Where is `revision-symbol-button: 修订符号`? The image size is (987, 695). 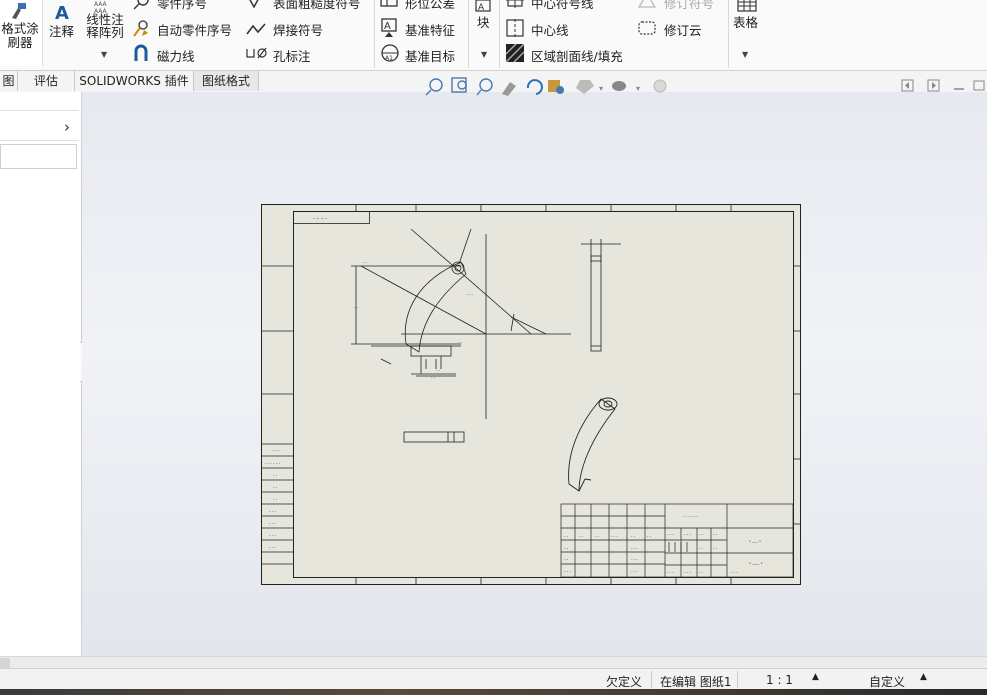
revision-symbol-button: 修订符号 is located at coordinates (689, 6).